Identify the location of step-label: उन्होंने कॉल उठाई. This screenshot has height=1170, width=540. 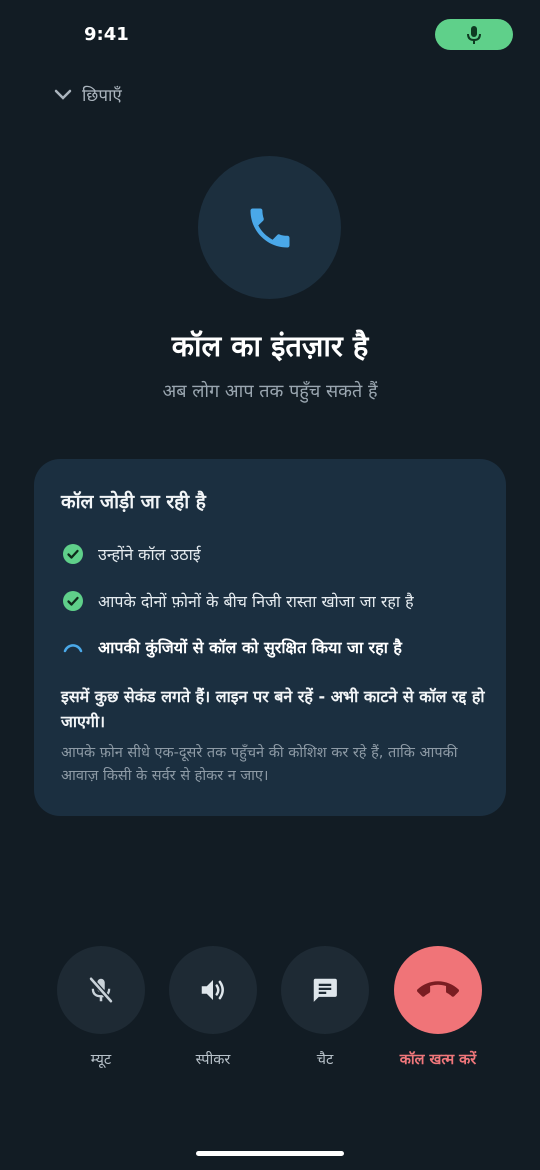
(149, 554).